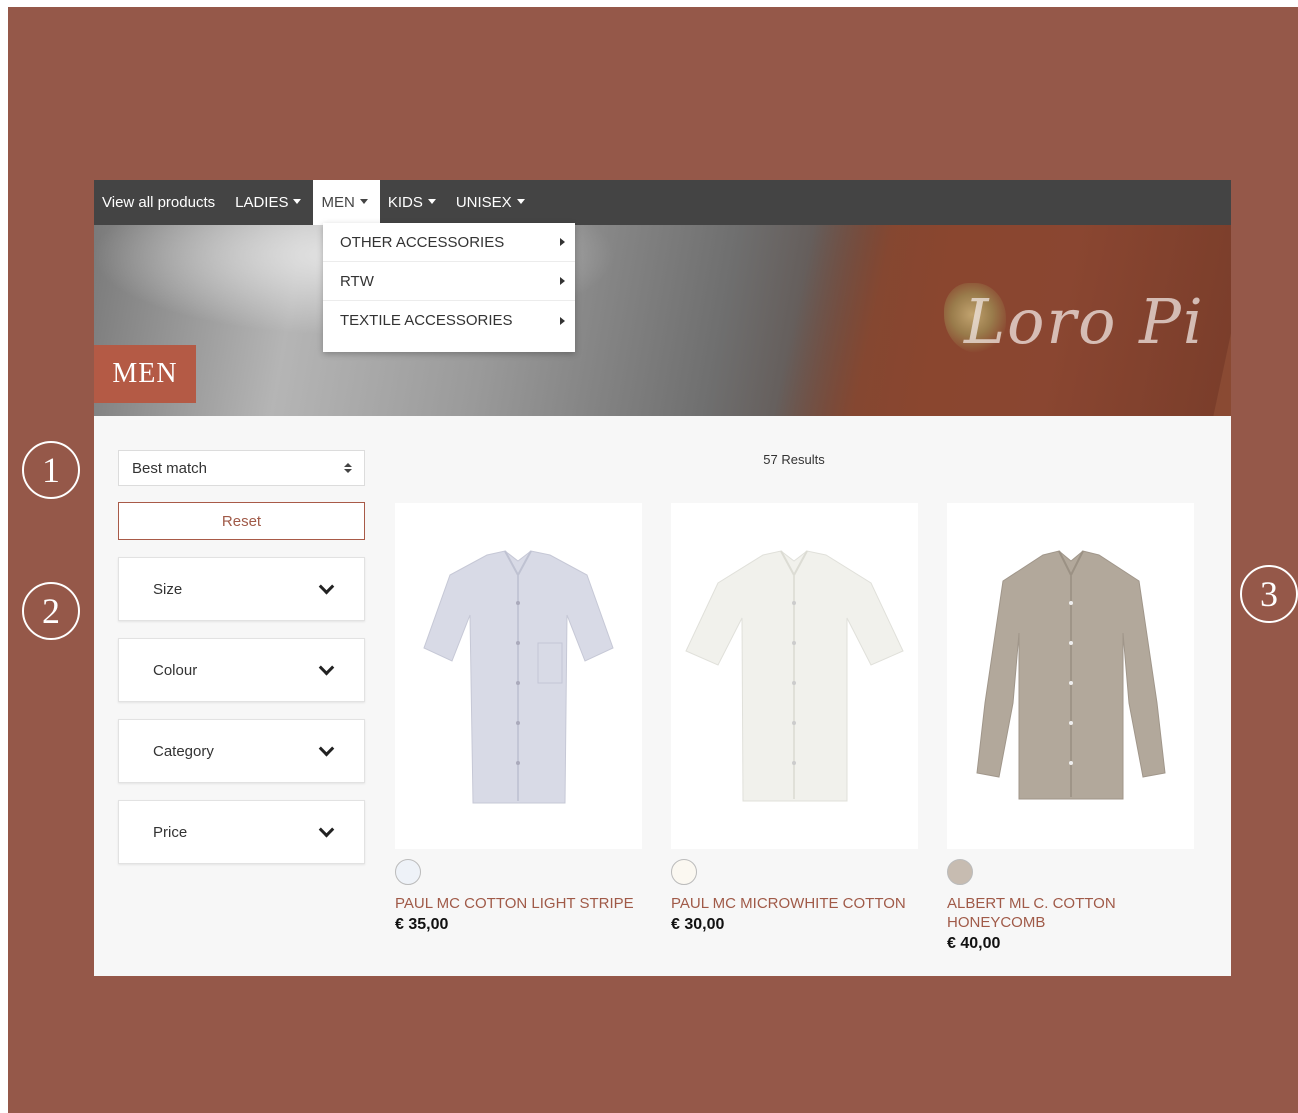  Describe the element at coordinates (449, 242) in the screenshot. I see `menu-item-other-accessories: OTHER ACCESSORIES` at that location.